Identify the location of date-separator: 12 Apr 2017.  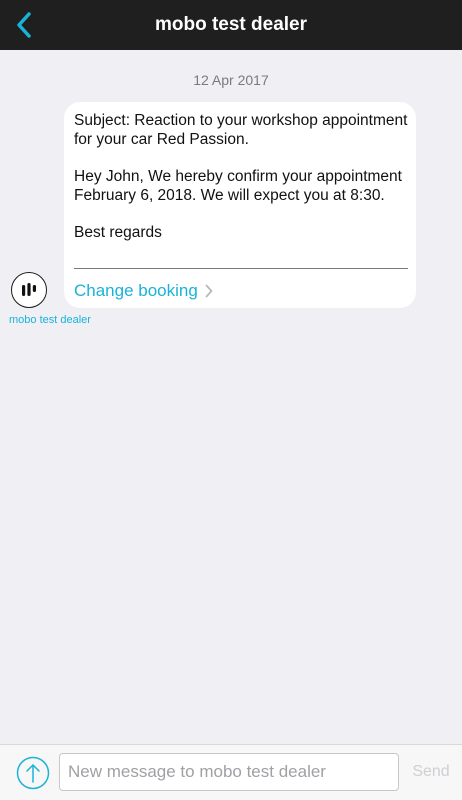
(231, 80).